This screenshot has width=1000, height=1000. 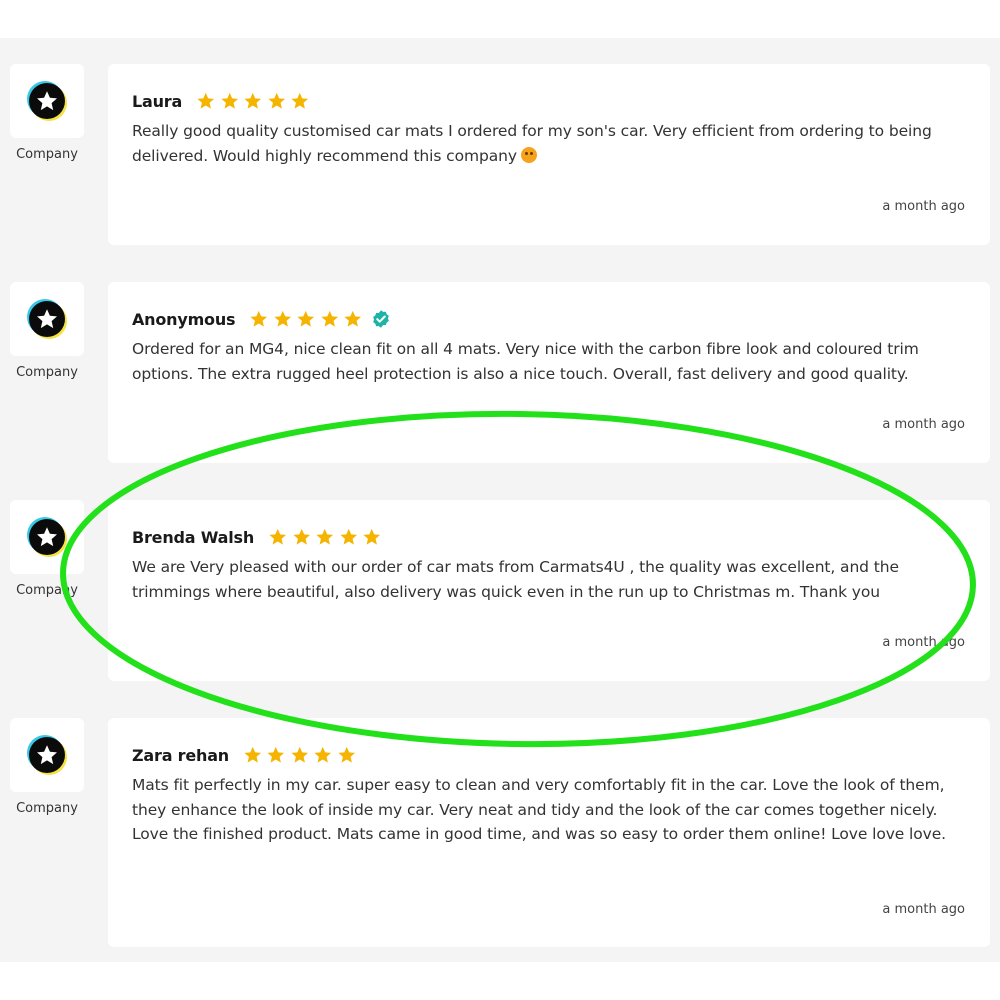 I want to click on verified-check-icon, so click(x=381, y=319).